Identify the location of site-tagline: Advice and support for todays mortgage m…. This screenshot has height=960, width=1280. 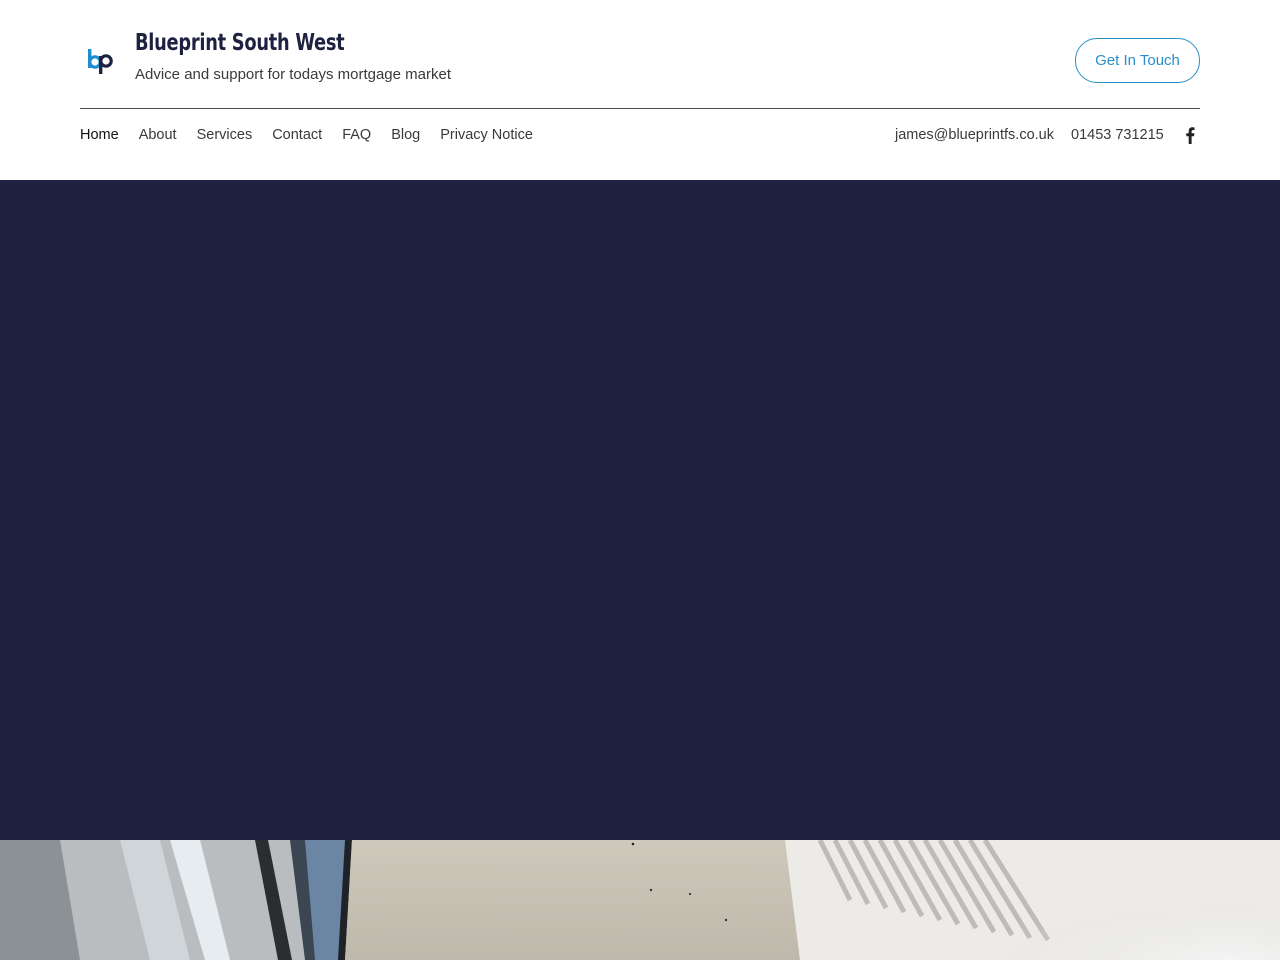
(293, 74).